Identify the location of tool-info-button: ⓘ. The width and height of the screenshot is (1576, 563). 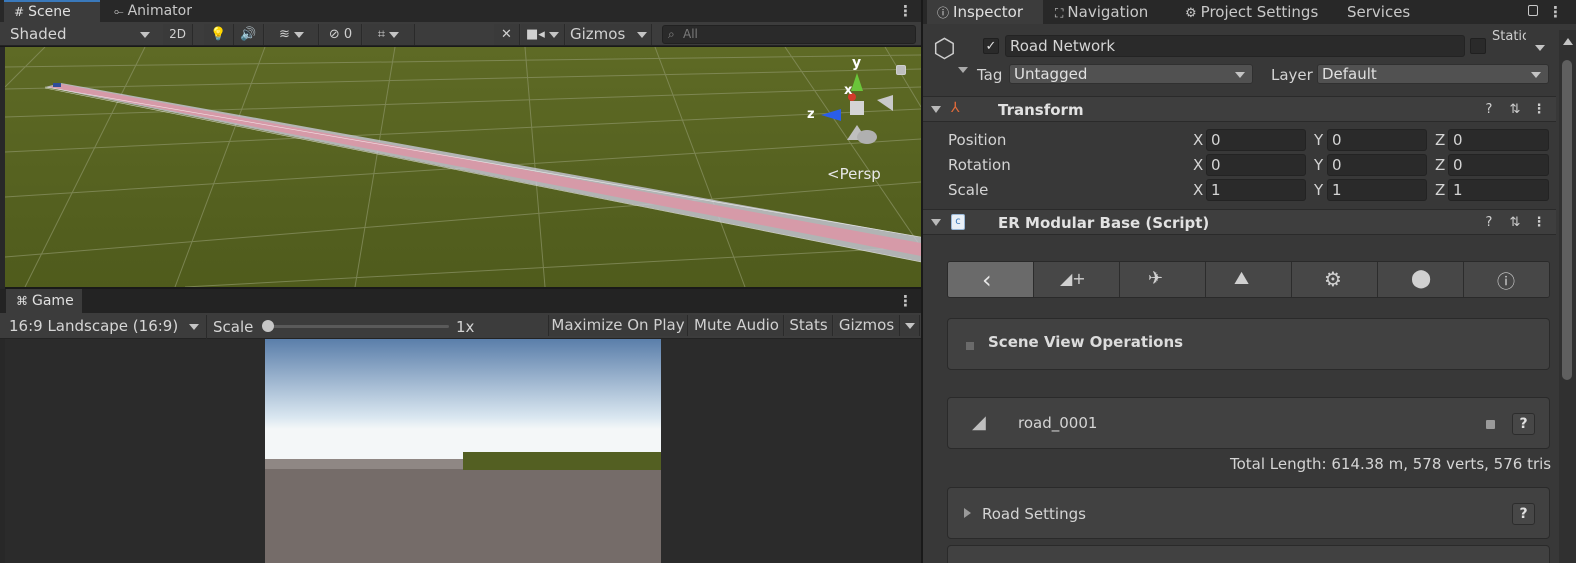
(1506, 279).